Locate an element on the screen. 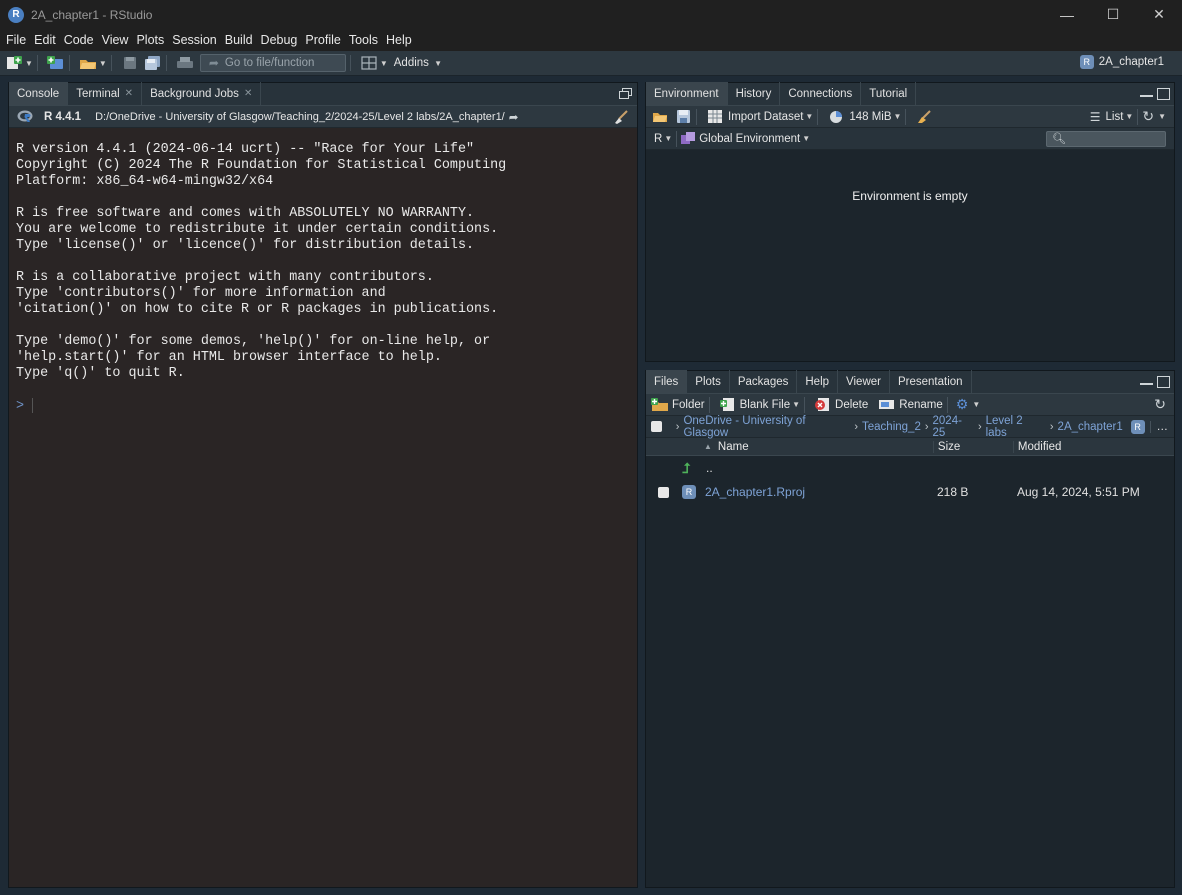 The image size is (1182, 895). blank-file-dropdown-icon: ▼ is located at coordinates (796, 404).